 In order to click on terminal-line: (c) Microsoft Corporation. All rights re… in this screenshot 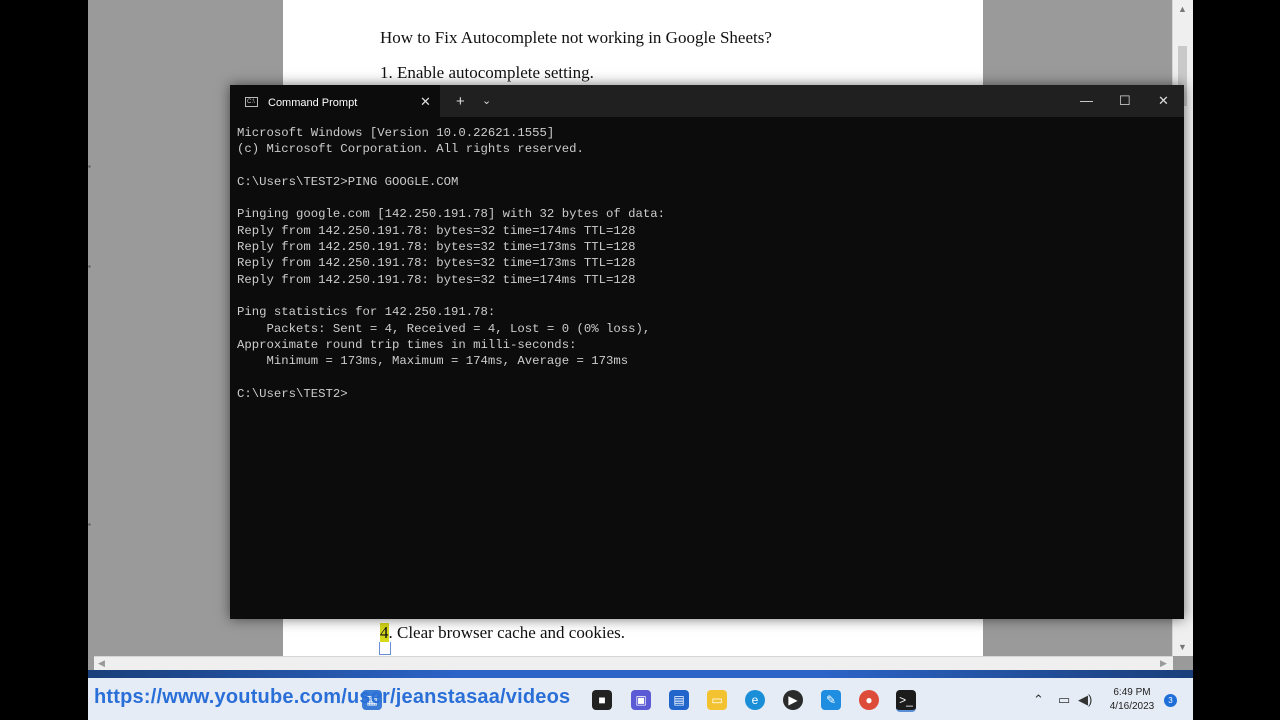, I will do `click(410, 149)`.